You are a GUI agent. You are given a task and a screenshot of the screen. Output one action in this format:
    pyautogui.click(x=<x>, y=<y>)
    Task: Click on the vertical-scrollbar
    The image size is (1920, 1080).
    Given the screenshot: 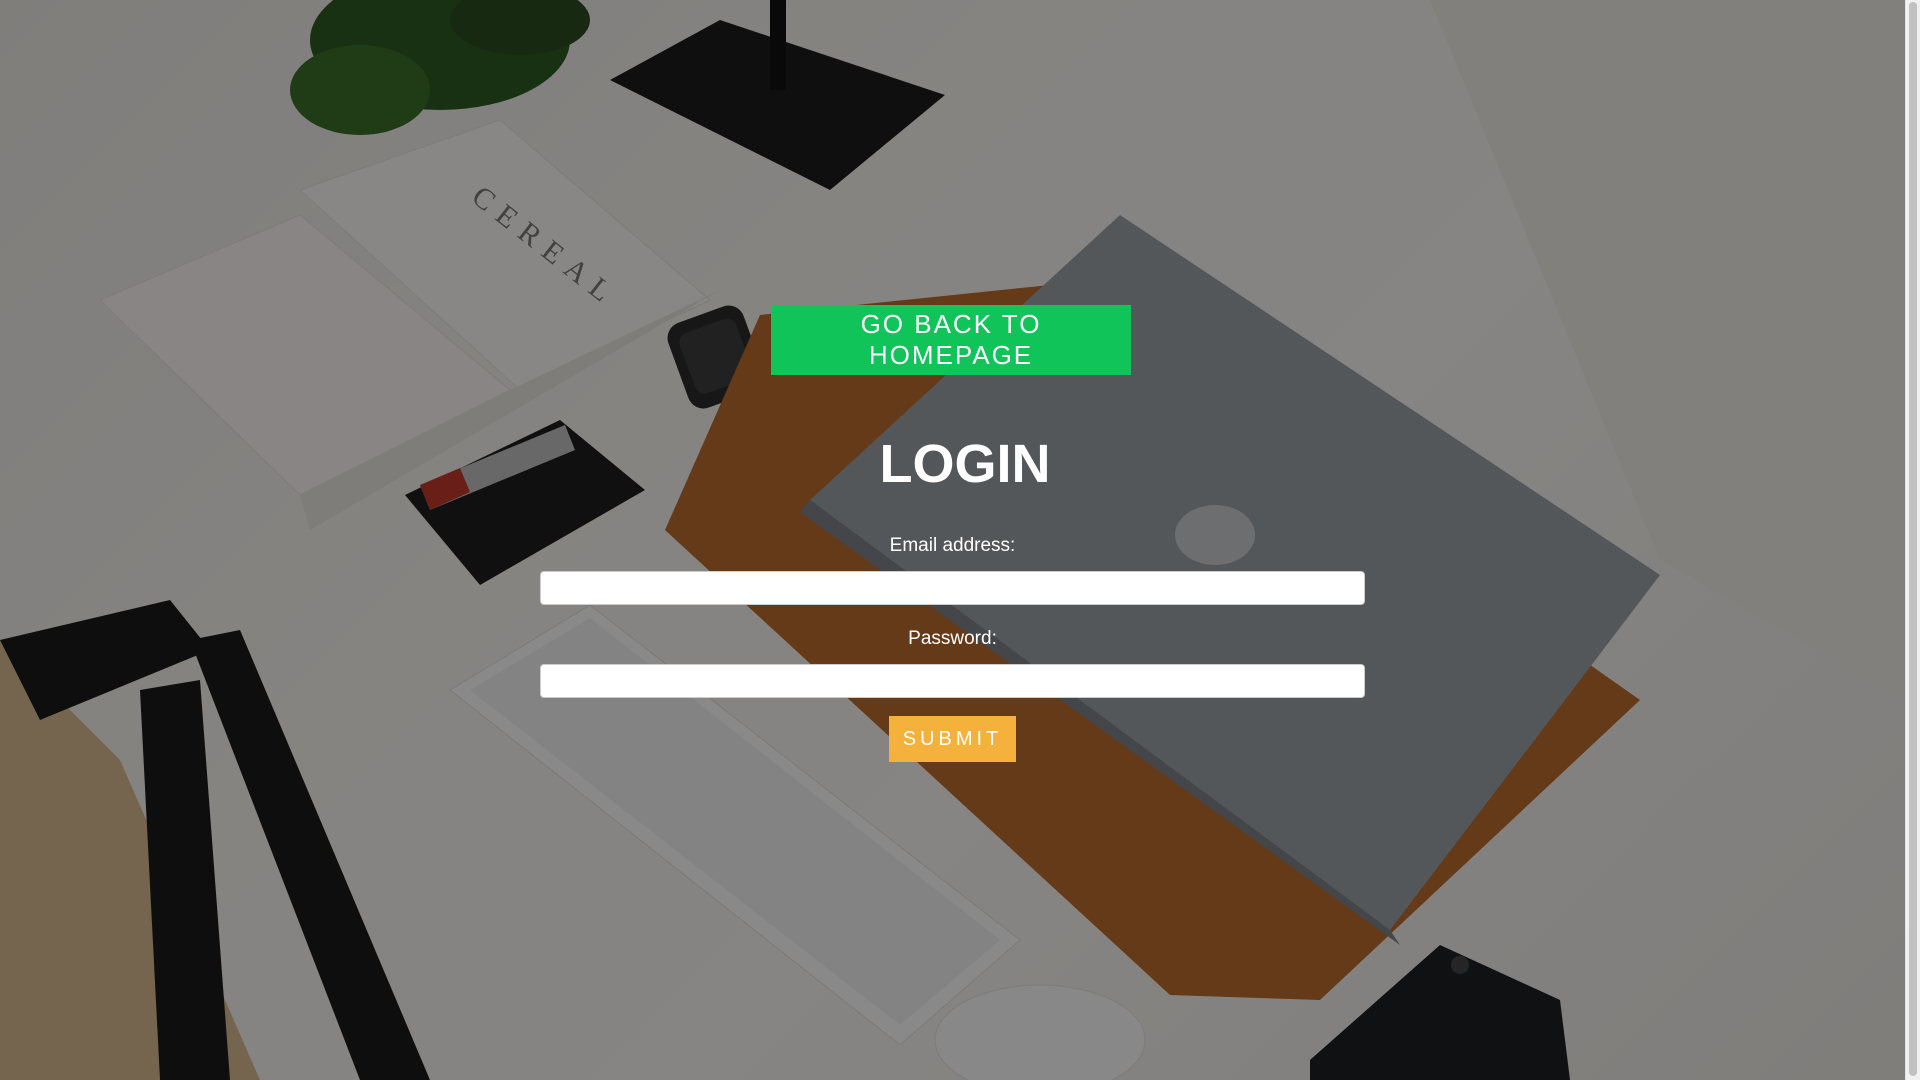 What is the action you would take?
    pyautogui.click(x=1912, y=540)
    